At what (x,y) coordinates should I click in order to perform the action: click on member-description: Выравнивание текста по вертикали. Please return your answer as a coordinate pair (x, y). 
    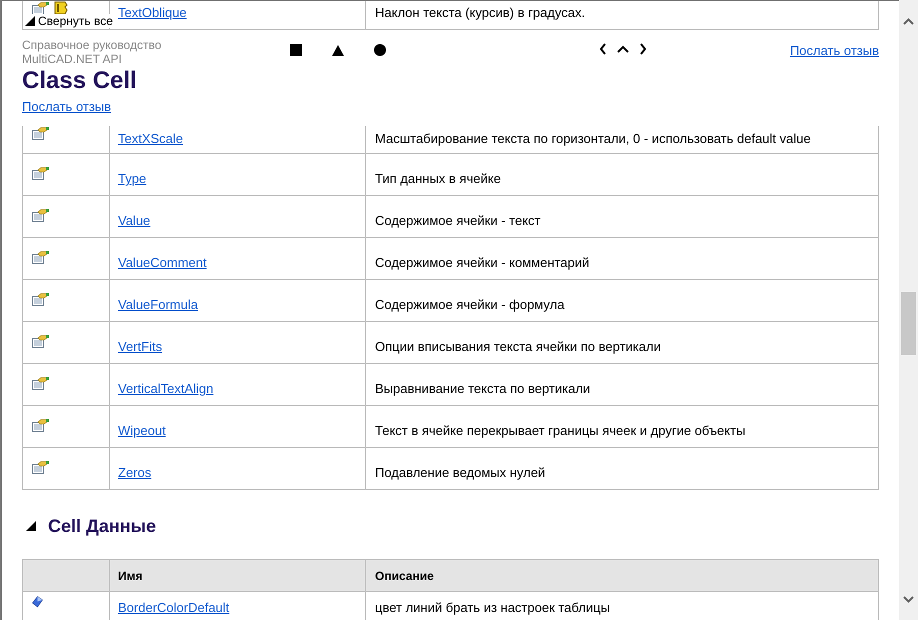
    Looking at the image, I should click on (482, 388).